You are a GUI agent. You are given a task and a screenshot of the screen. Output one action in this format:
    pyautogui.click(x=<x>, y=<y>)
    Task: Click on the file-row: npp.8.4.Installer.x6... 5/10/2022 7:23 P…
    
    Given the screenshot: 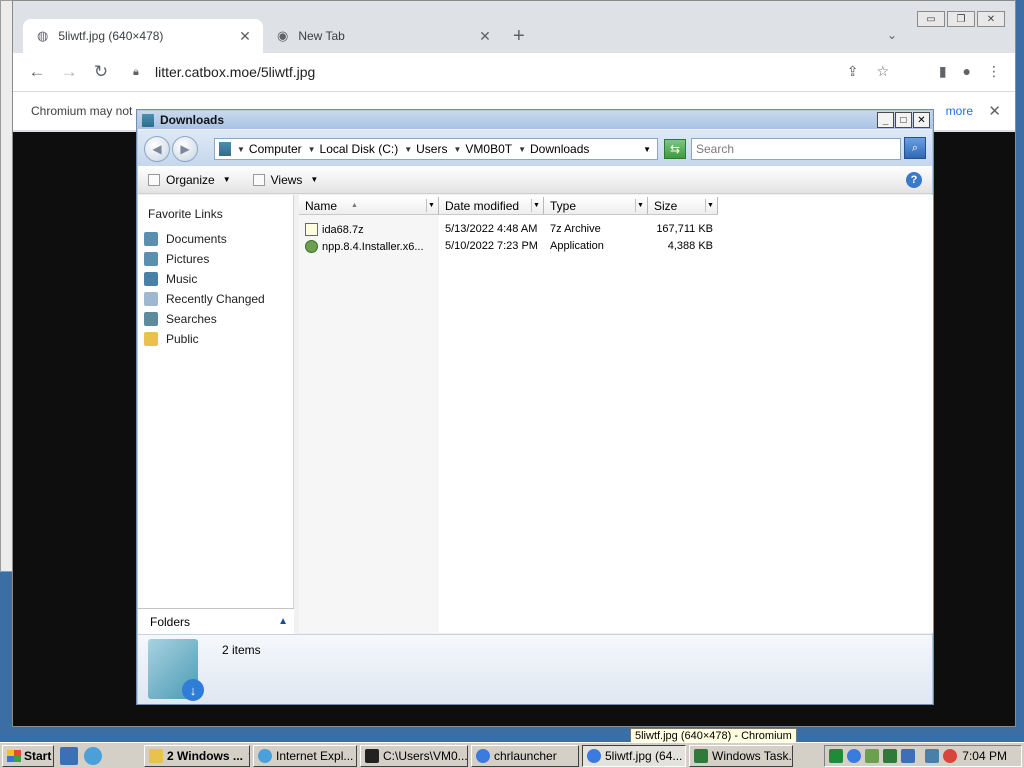 What is the action you would take?
    pyautogui.click(x=509, y=248)
    